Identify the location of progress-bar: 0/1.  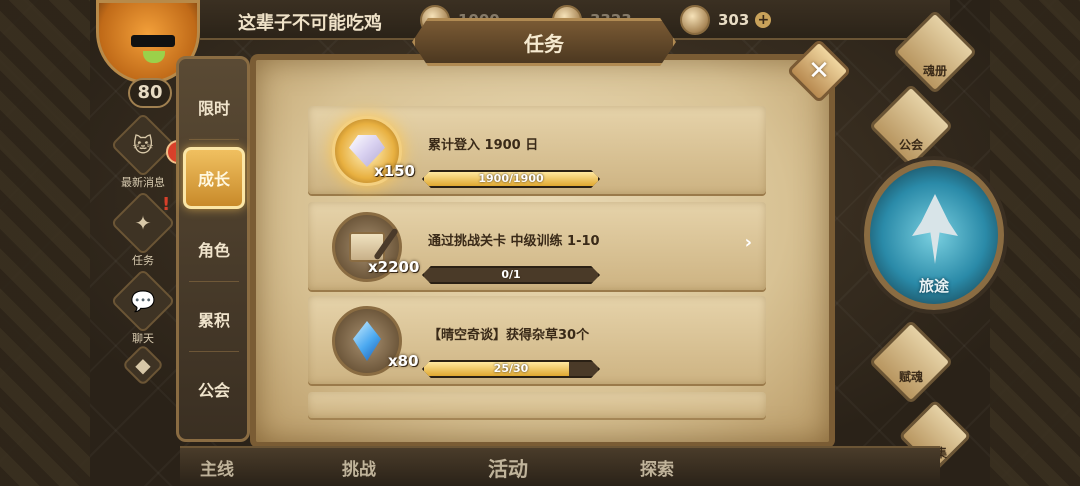
(511, 275).